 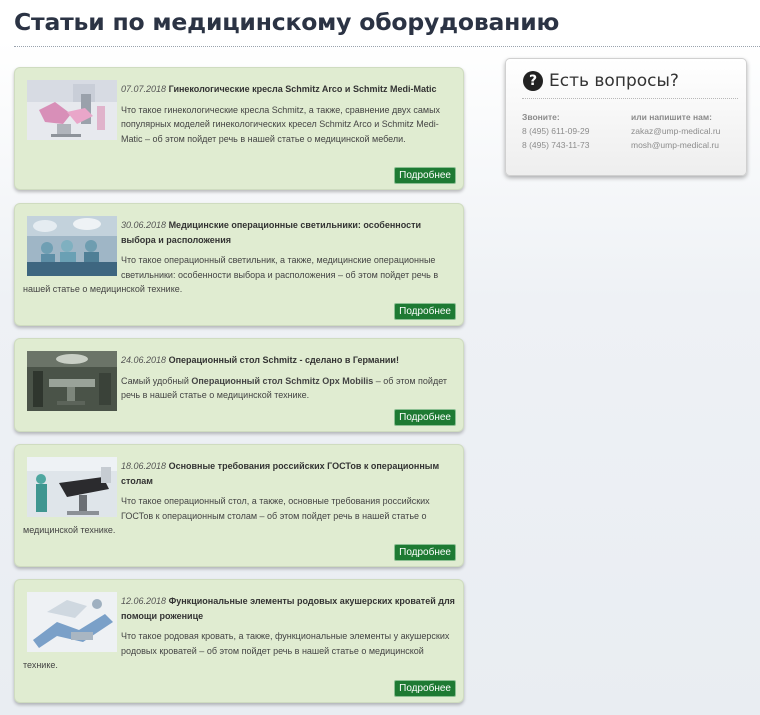 What do you see at coordinates (144, 466) in the screenshot?
I see `article-date: 18.06.2018` at bounding box center [144, 466].